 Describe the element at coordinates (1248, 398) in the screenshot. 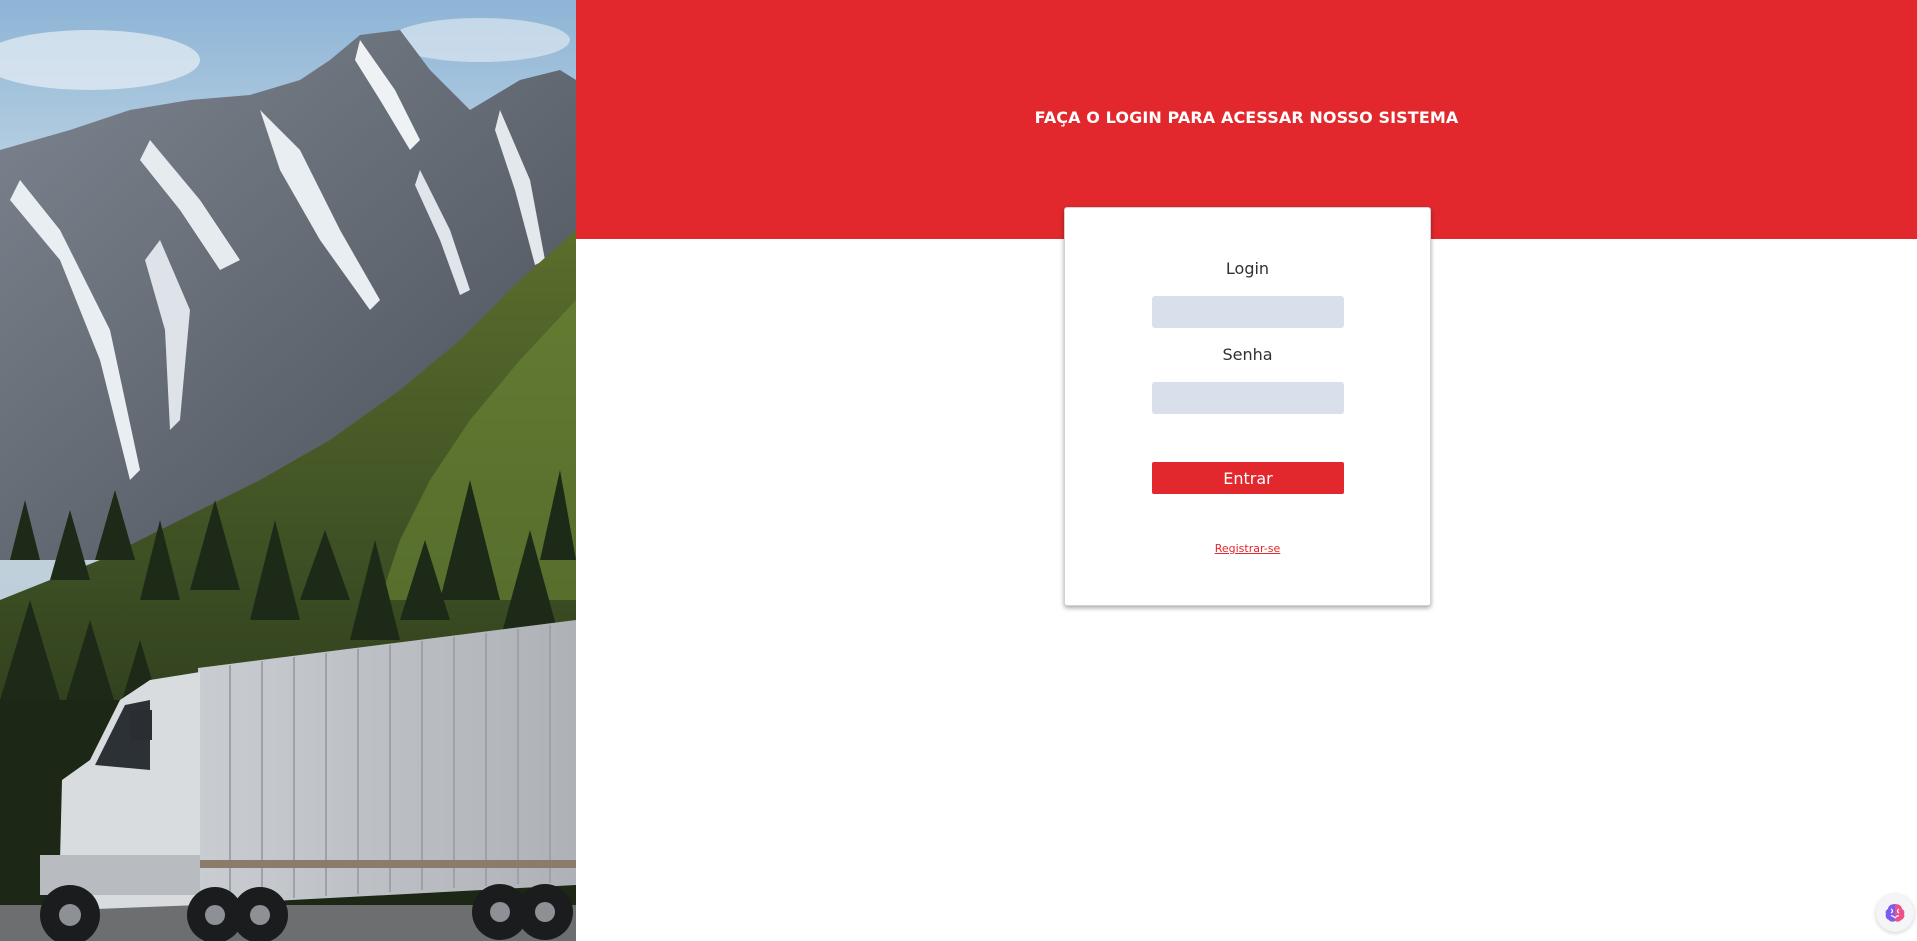

I see `password-input` at that location.